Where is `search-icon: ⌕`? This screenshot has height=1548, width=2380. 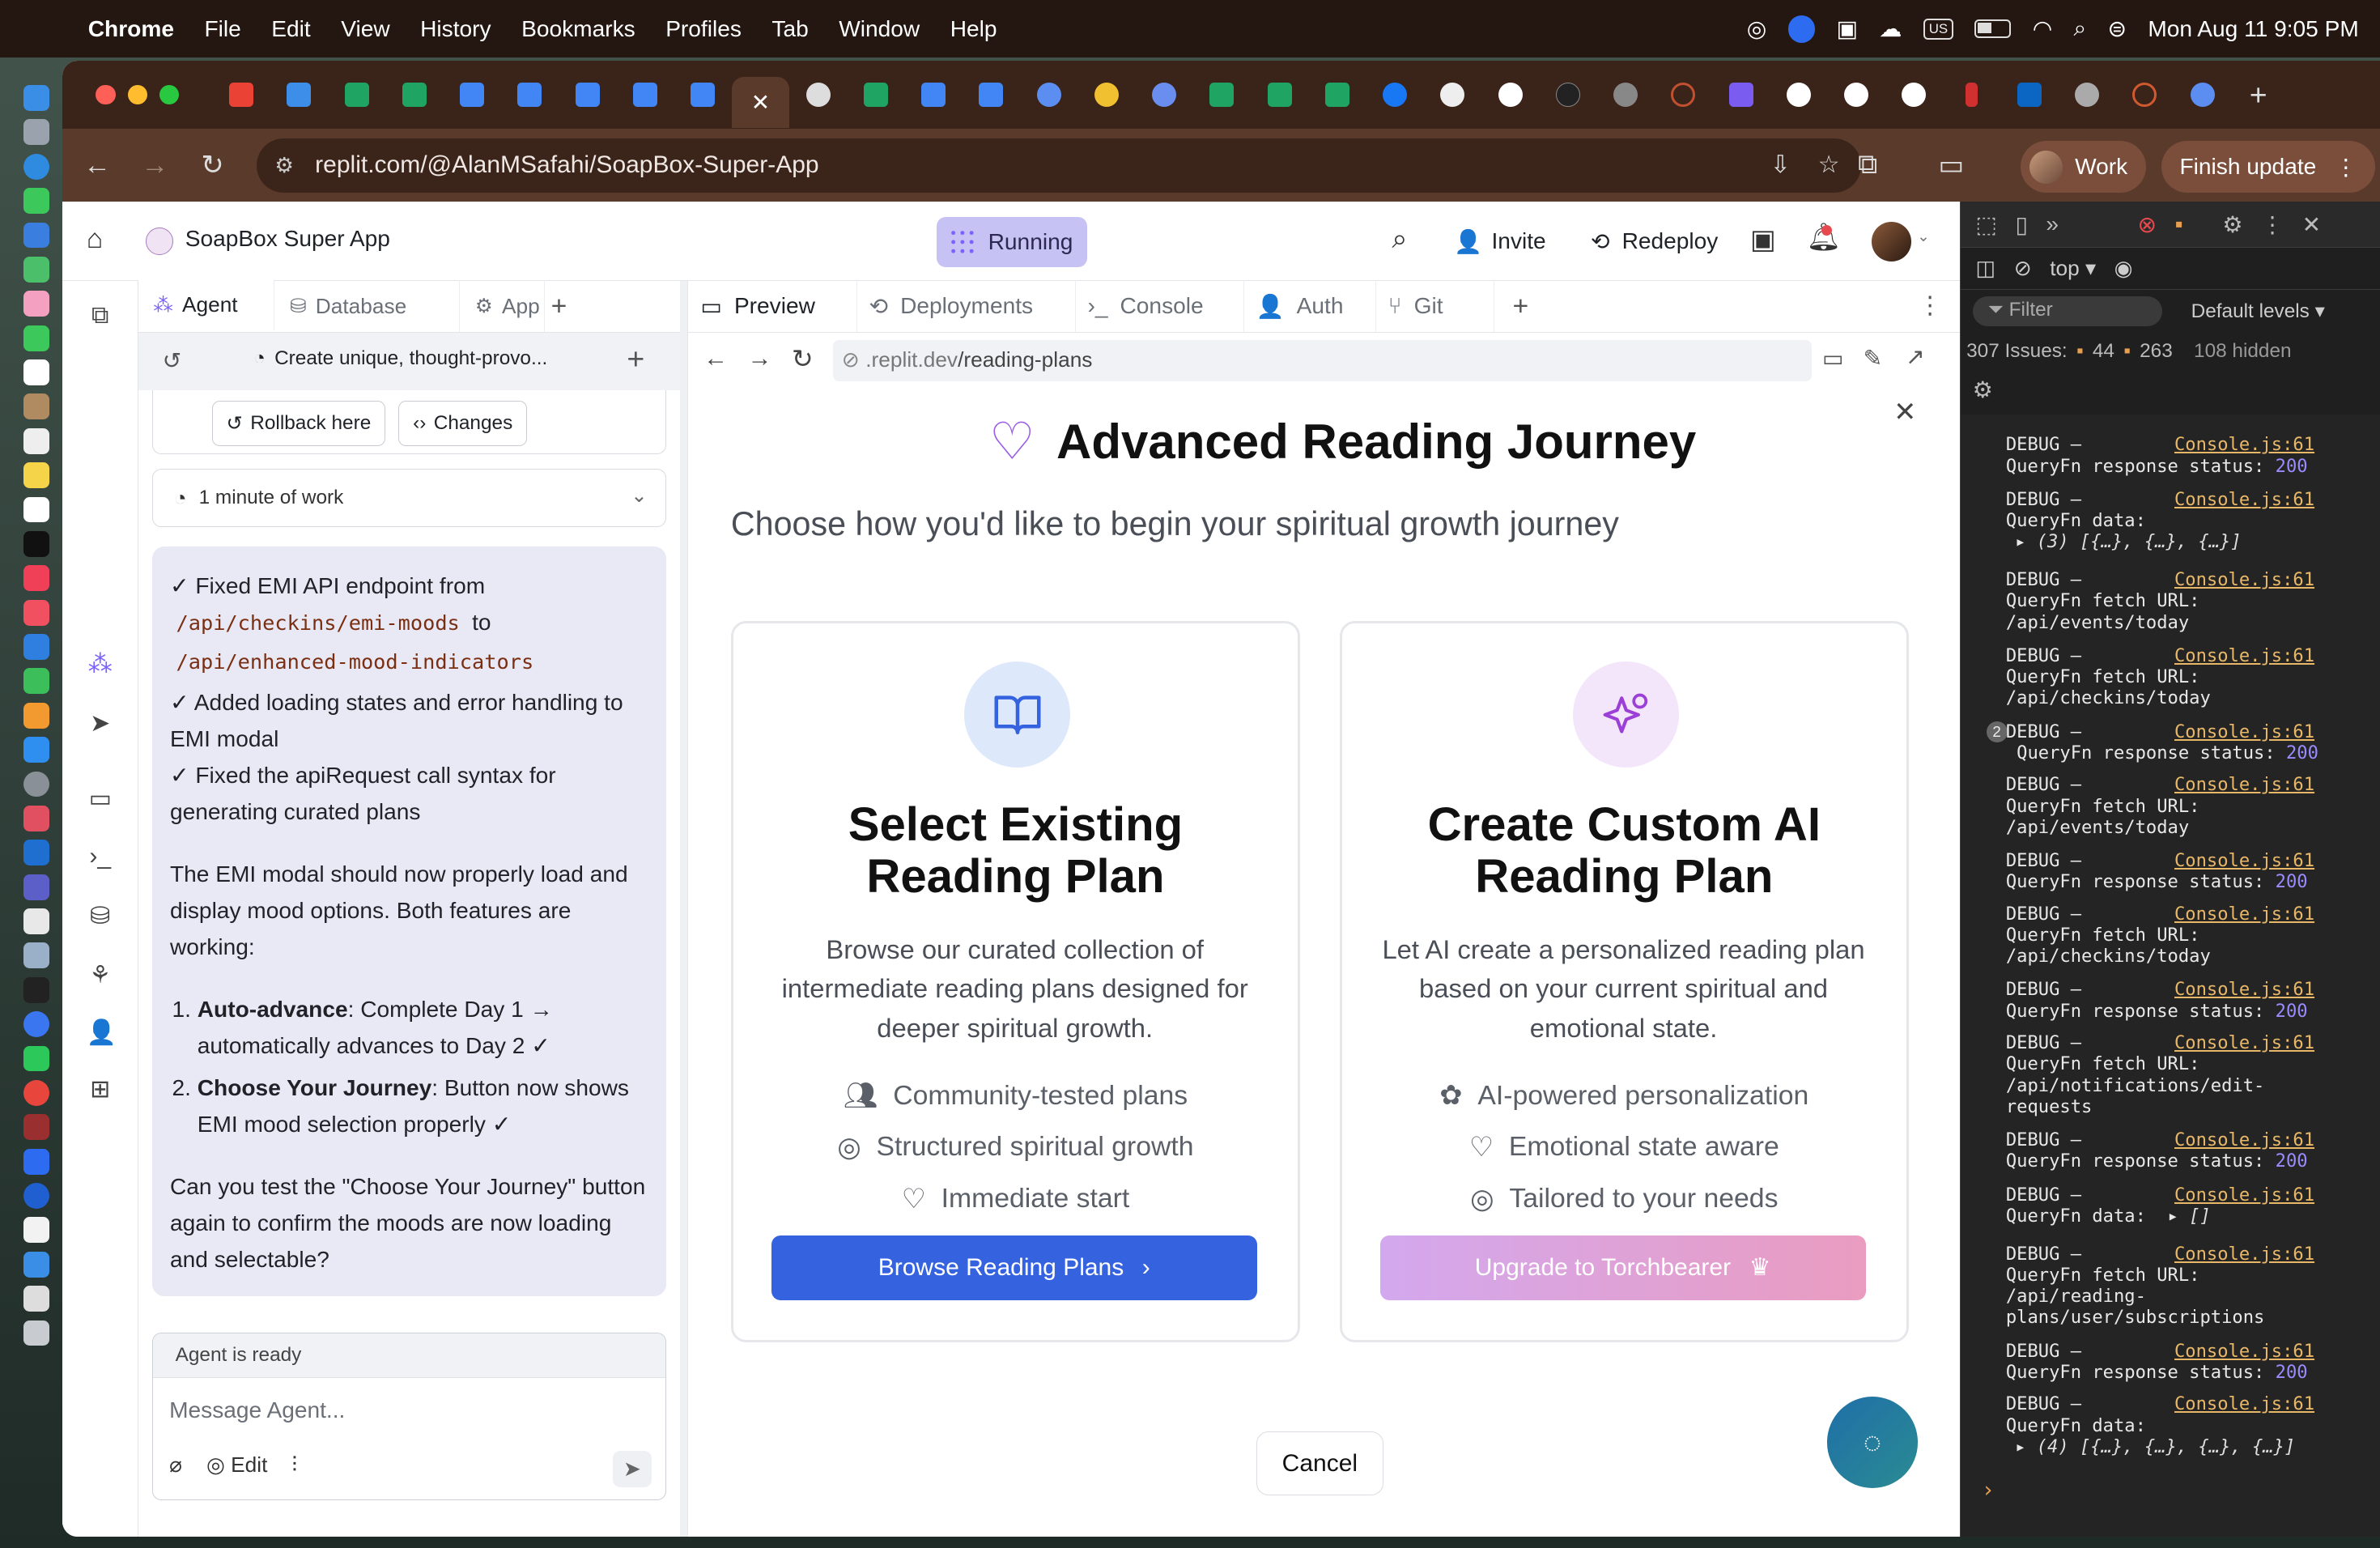 search-icon: ⌕ is located at coordinates (1399, 239).